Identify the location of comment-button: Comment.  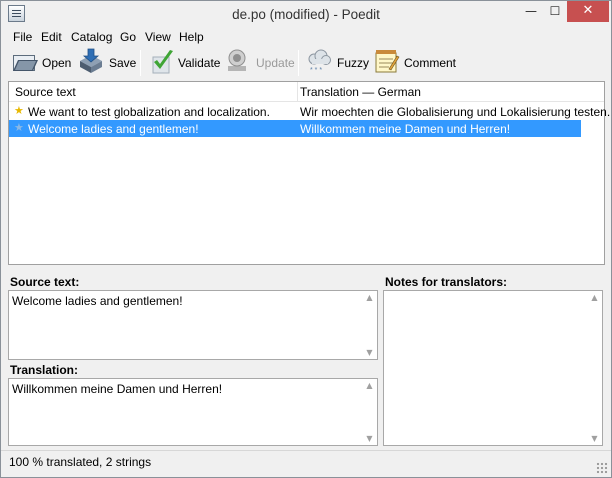
(414, 62).